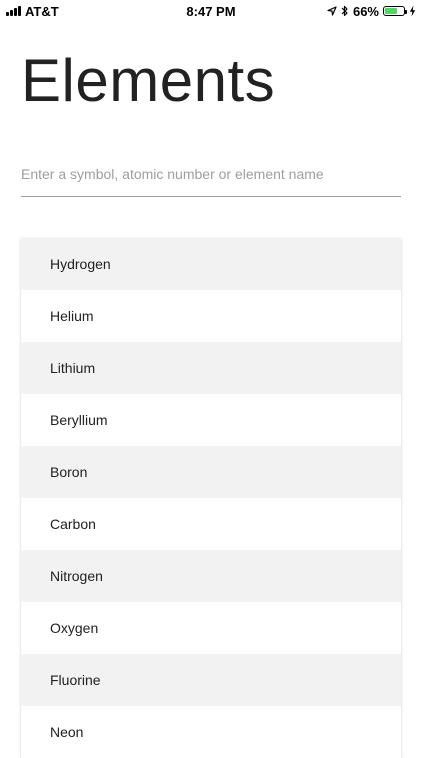 The image size is (422, 758). What do you see at coordinates (211, 628) in the screenshot?
I see `list-item: Oxygen` at bounding box center [211, 628].